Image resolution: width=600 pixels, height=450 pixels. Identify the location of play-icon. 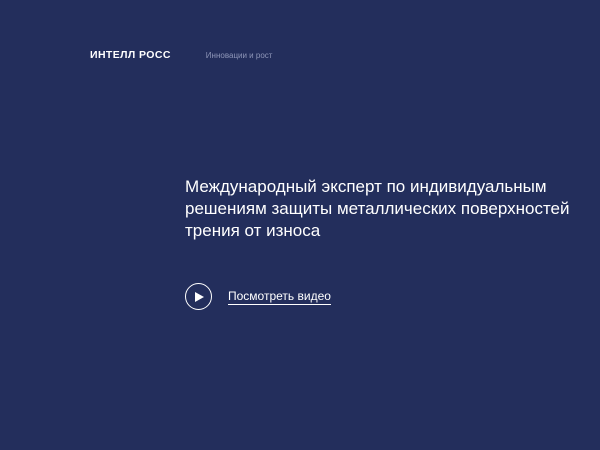
(199, 296).